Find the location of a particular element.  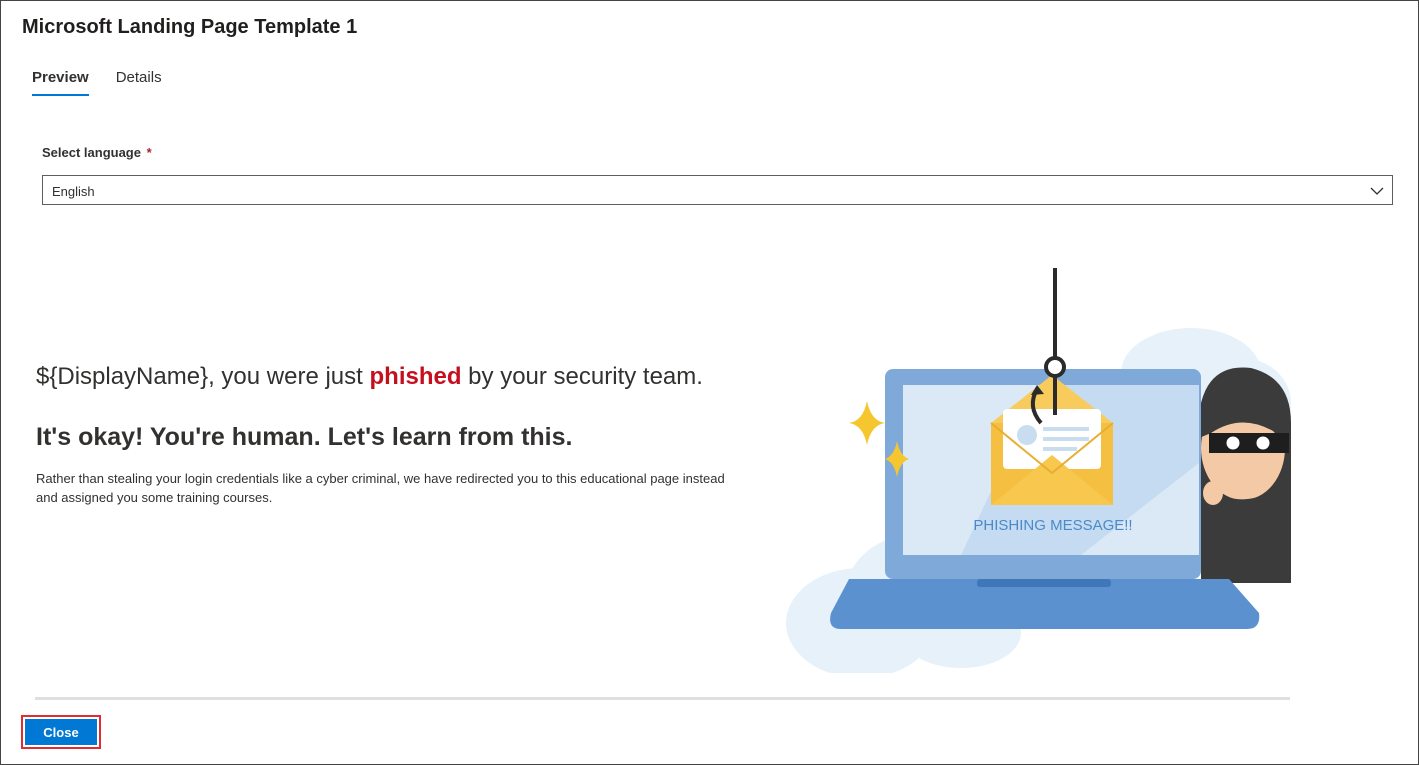

footer-divider is located at coordinates (662, 698).